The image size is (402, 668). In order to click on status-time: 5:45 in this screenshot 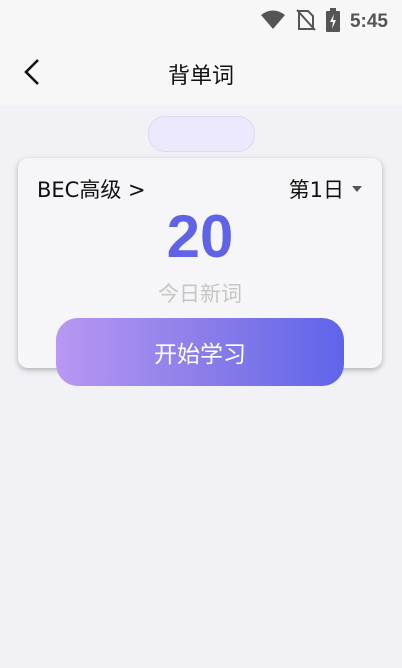, I will do `click(368, 21)`.